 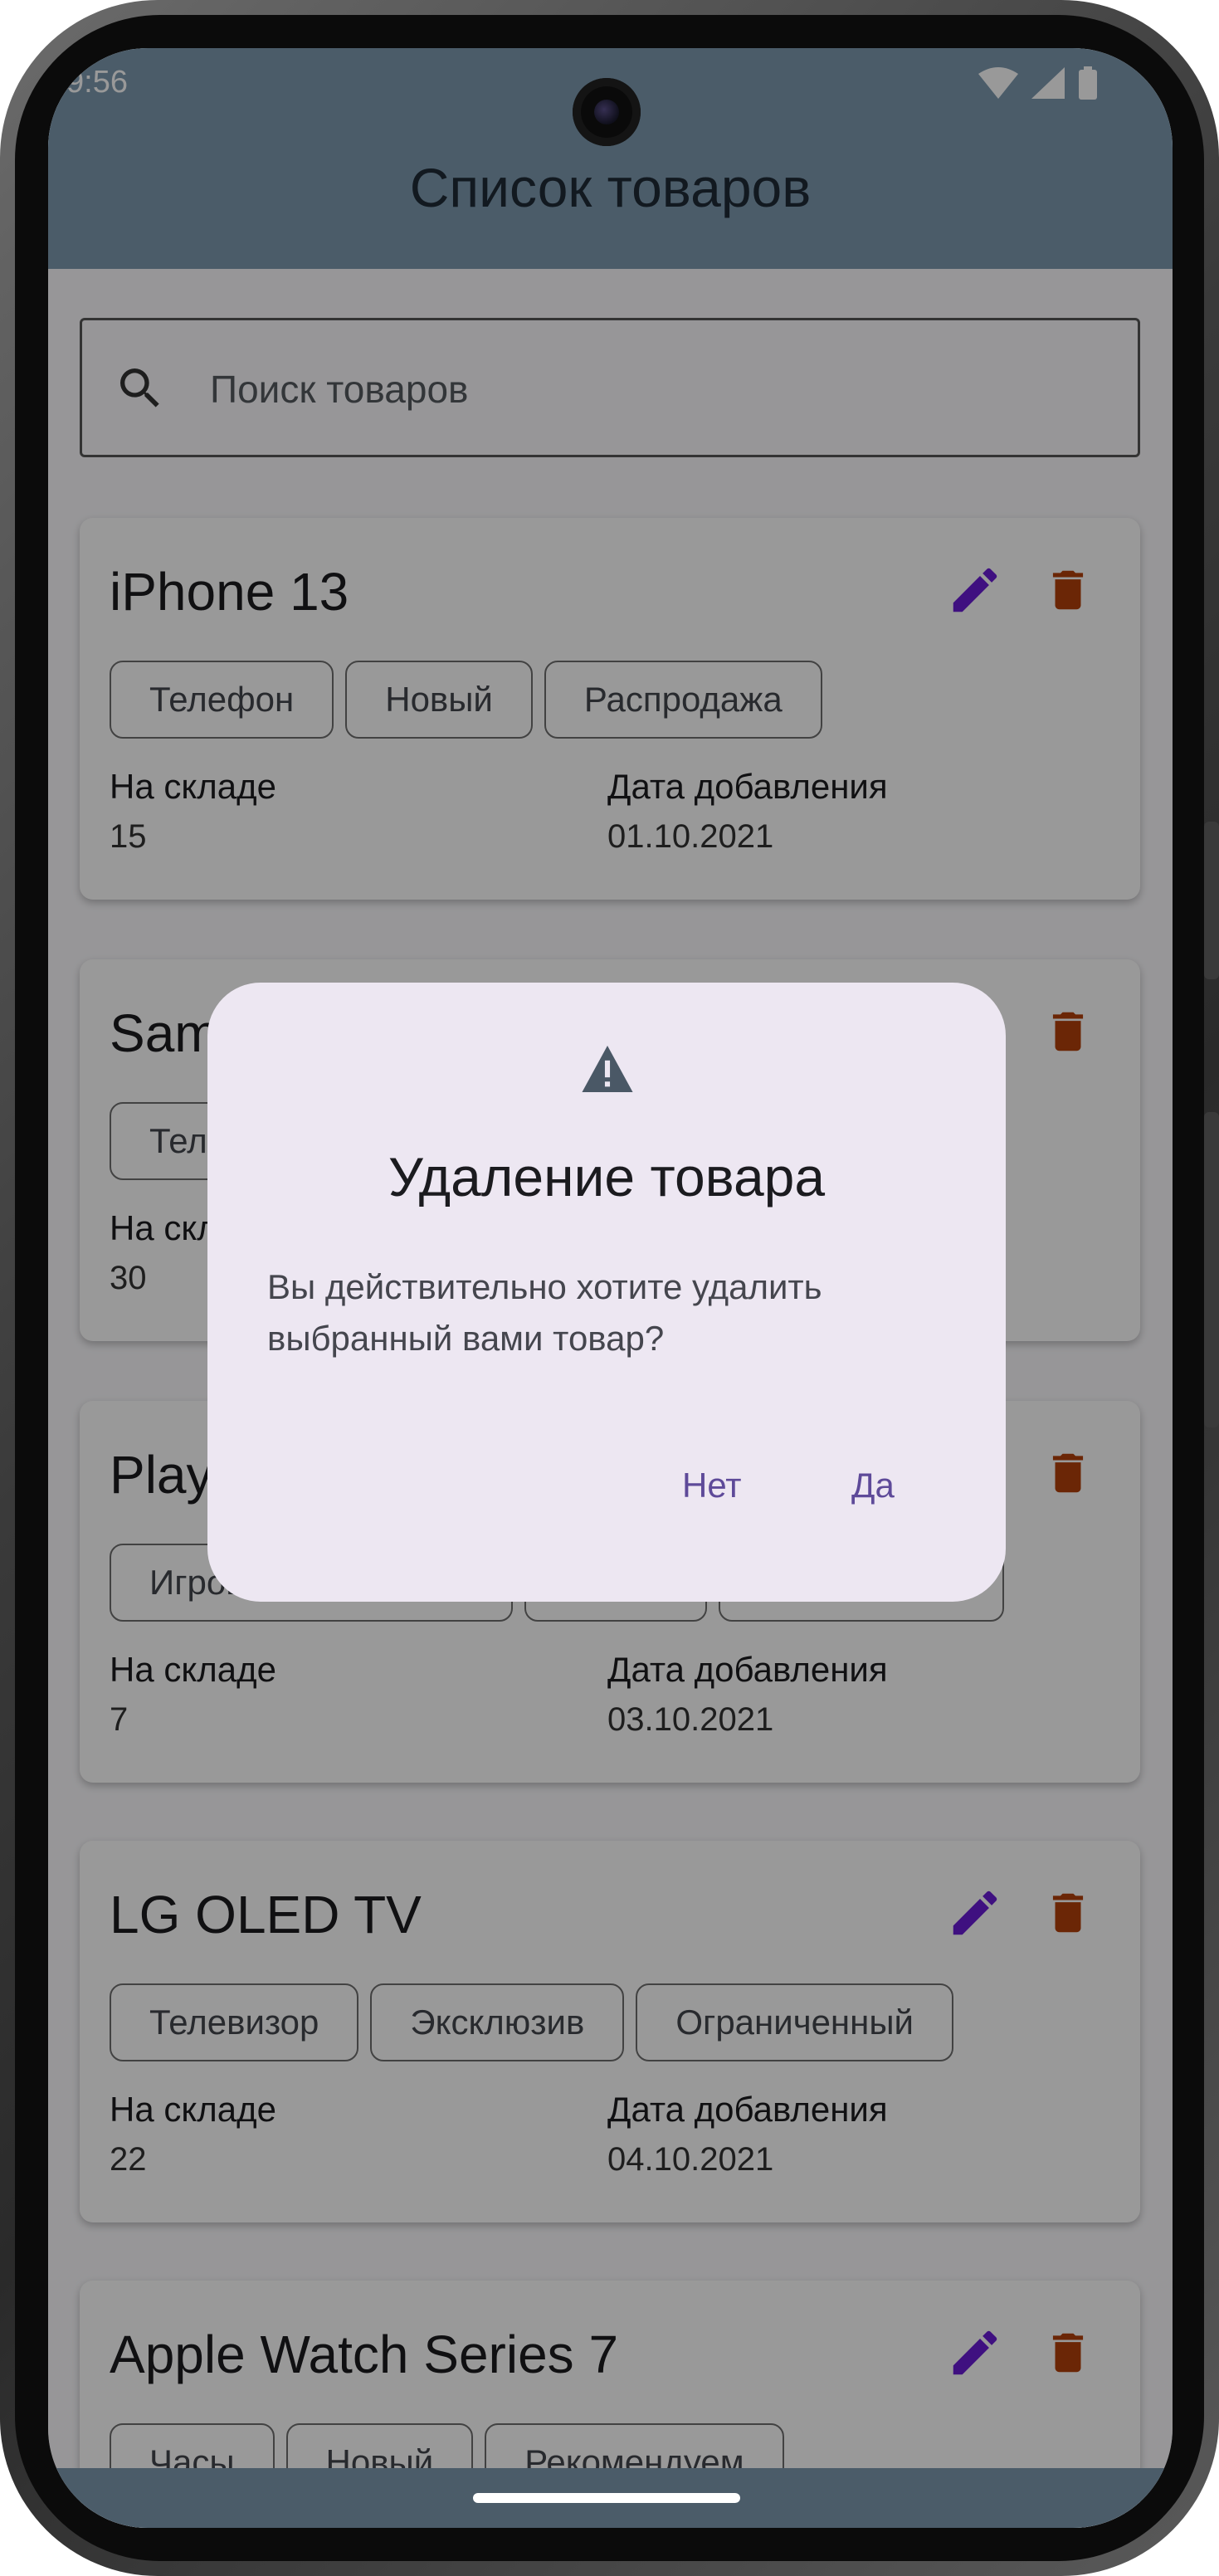 I want to click on dialog-title: Удаление товара, so click(x=607, y=1177).